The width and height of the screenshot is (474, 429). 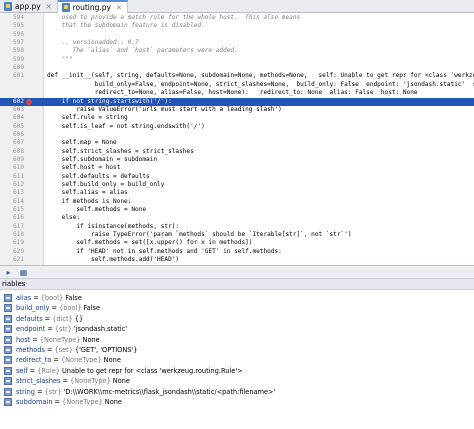 I want to click on code-line: 621 self.methods.add('HEAD'), so click(x=237, y=260).